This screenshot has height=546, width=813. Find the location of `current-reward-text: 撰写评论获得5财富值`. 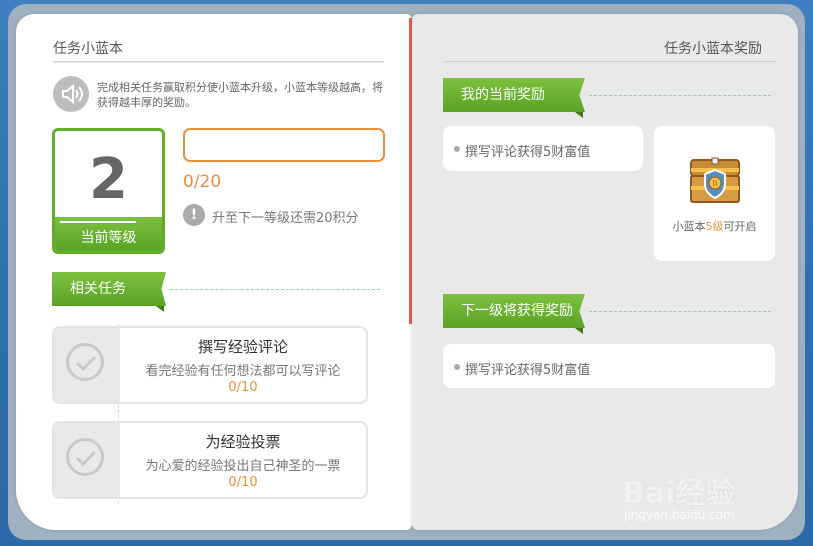

current-reward-text: 撰写评论获得5财富值 is located at coordinates (528, 152).